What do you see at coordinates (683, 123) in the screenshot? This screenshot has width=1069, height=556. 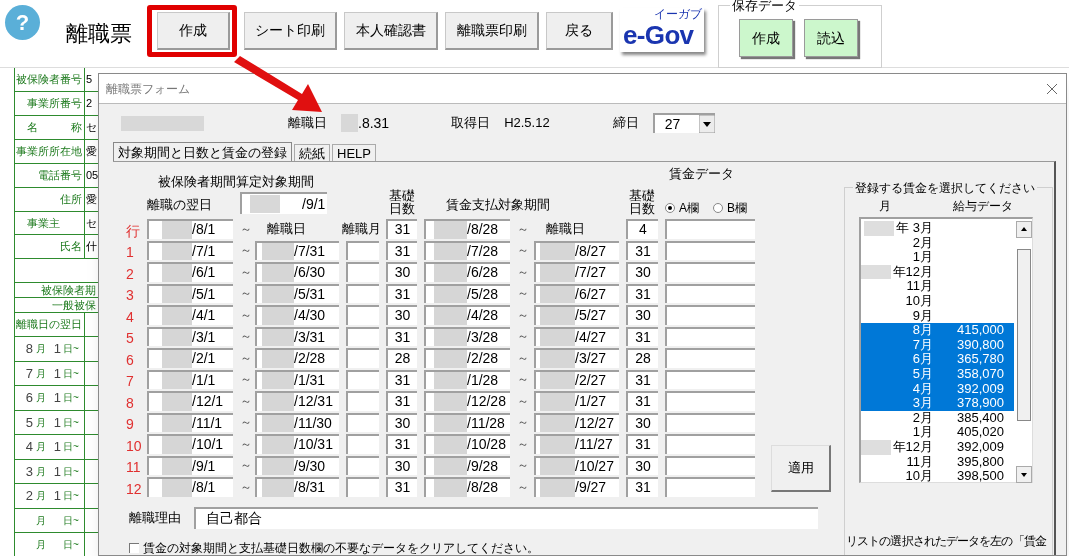 I see `closing-day-dropdown: 27` at bounding box center [683, 123].